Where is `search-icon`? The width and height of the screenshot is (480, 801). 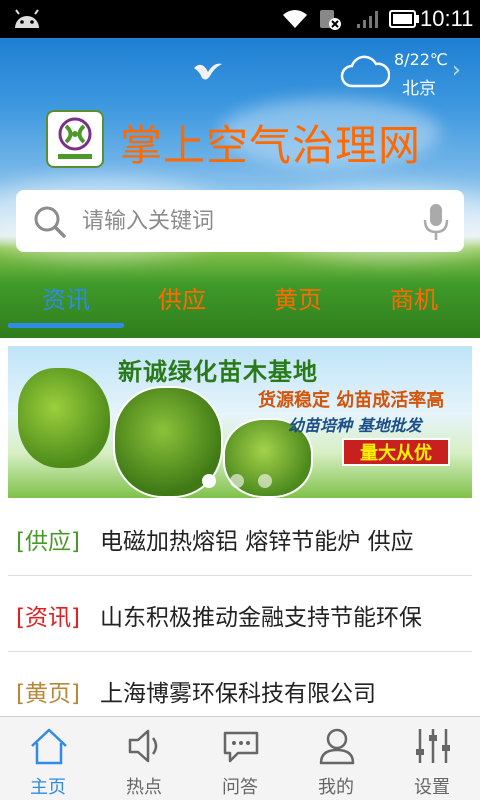
search-icon is located at coordinates (50, 222).